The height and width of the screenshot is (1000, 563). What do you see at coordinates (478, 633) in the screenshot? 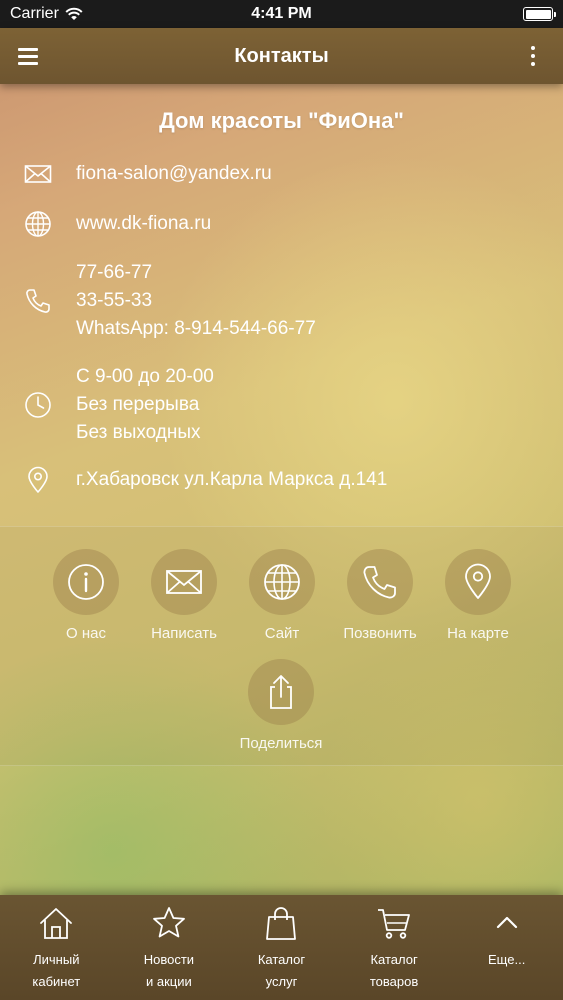
I see `action-map-label: На карте` at bounding box center [478, 633].